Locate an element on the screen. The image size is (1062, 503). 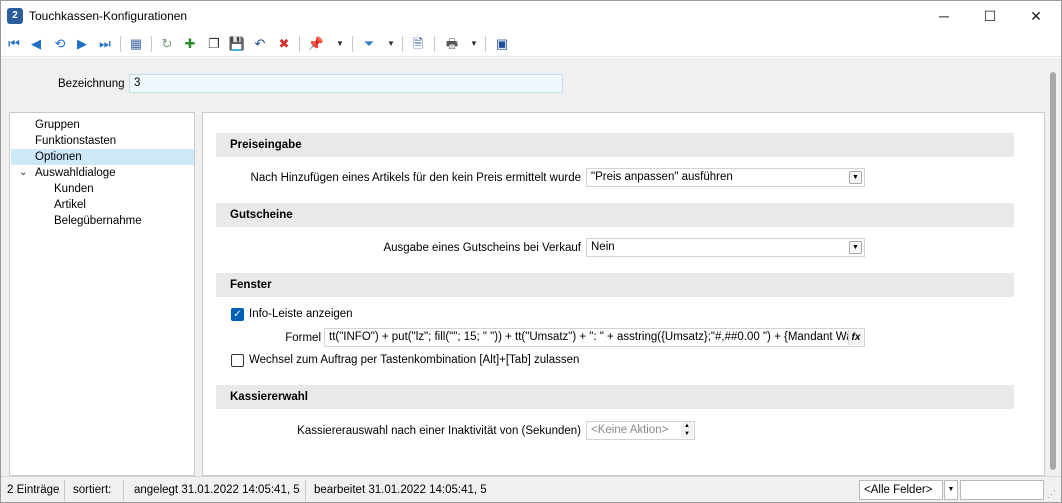
spin-up-icon: ▲ is located at coordinates (687, 426).